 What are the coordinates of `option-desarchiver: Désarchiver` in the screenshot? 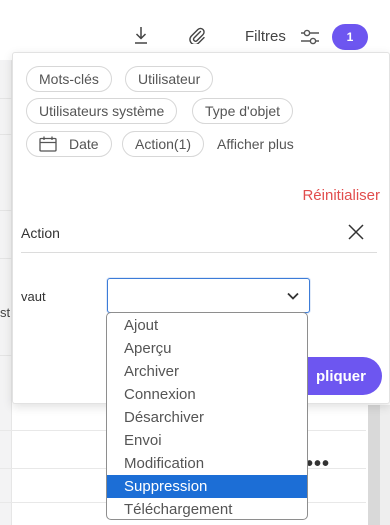 It's located at (207, 417).